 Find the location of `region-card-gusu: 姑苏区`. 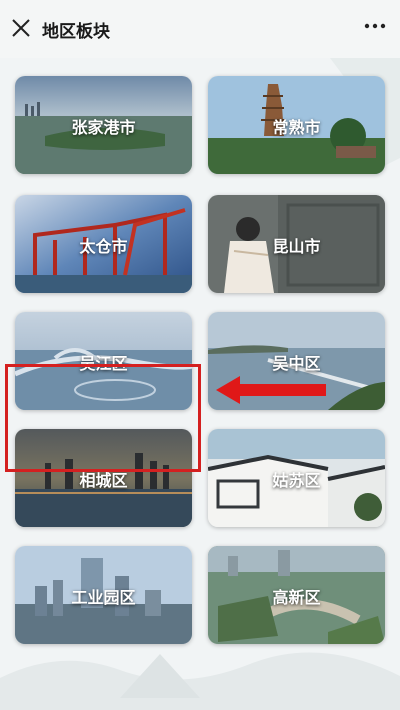

region-card-gusu: 姑苏区 is located at coordinates (296, 478).